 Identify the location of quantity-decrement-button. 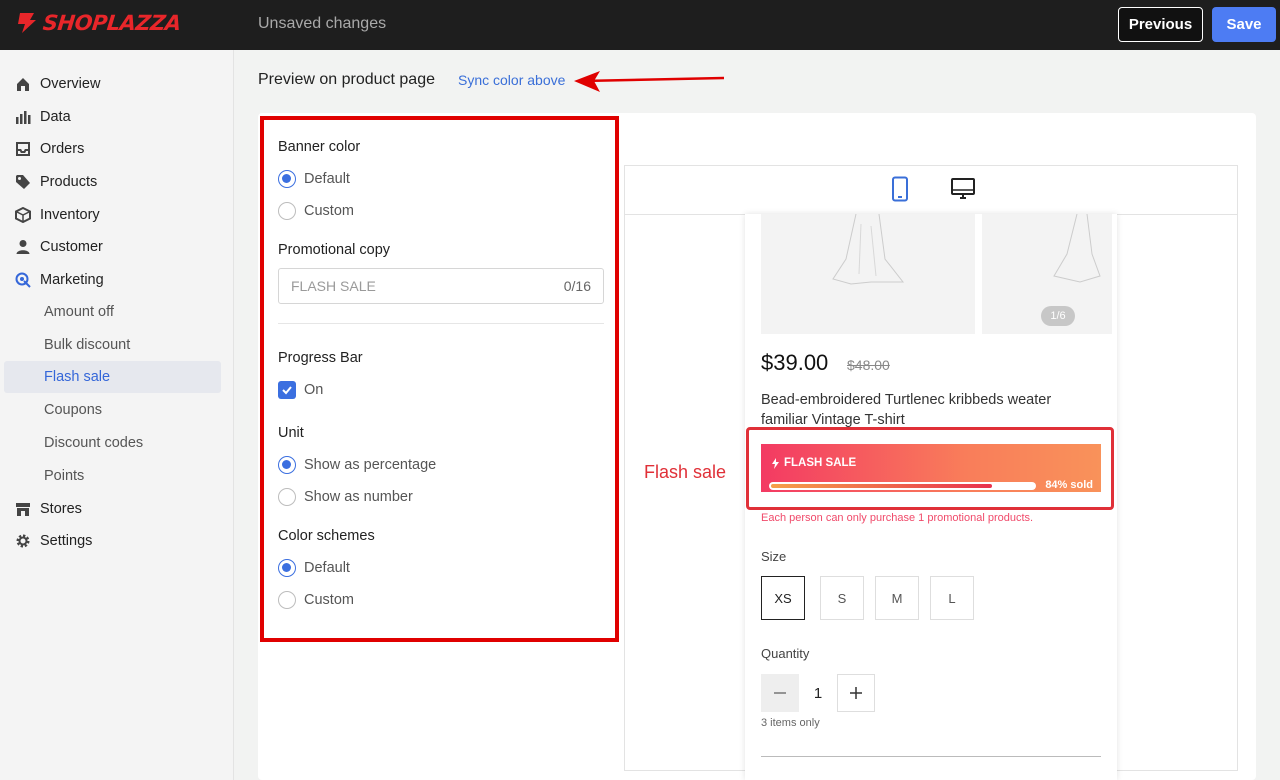
(780, 693).